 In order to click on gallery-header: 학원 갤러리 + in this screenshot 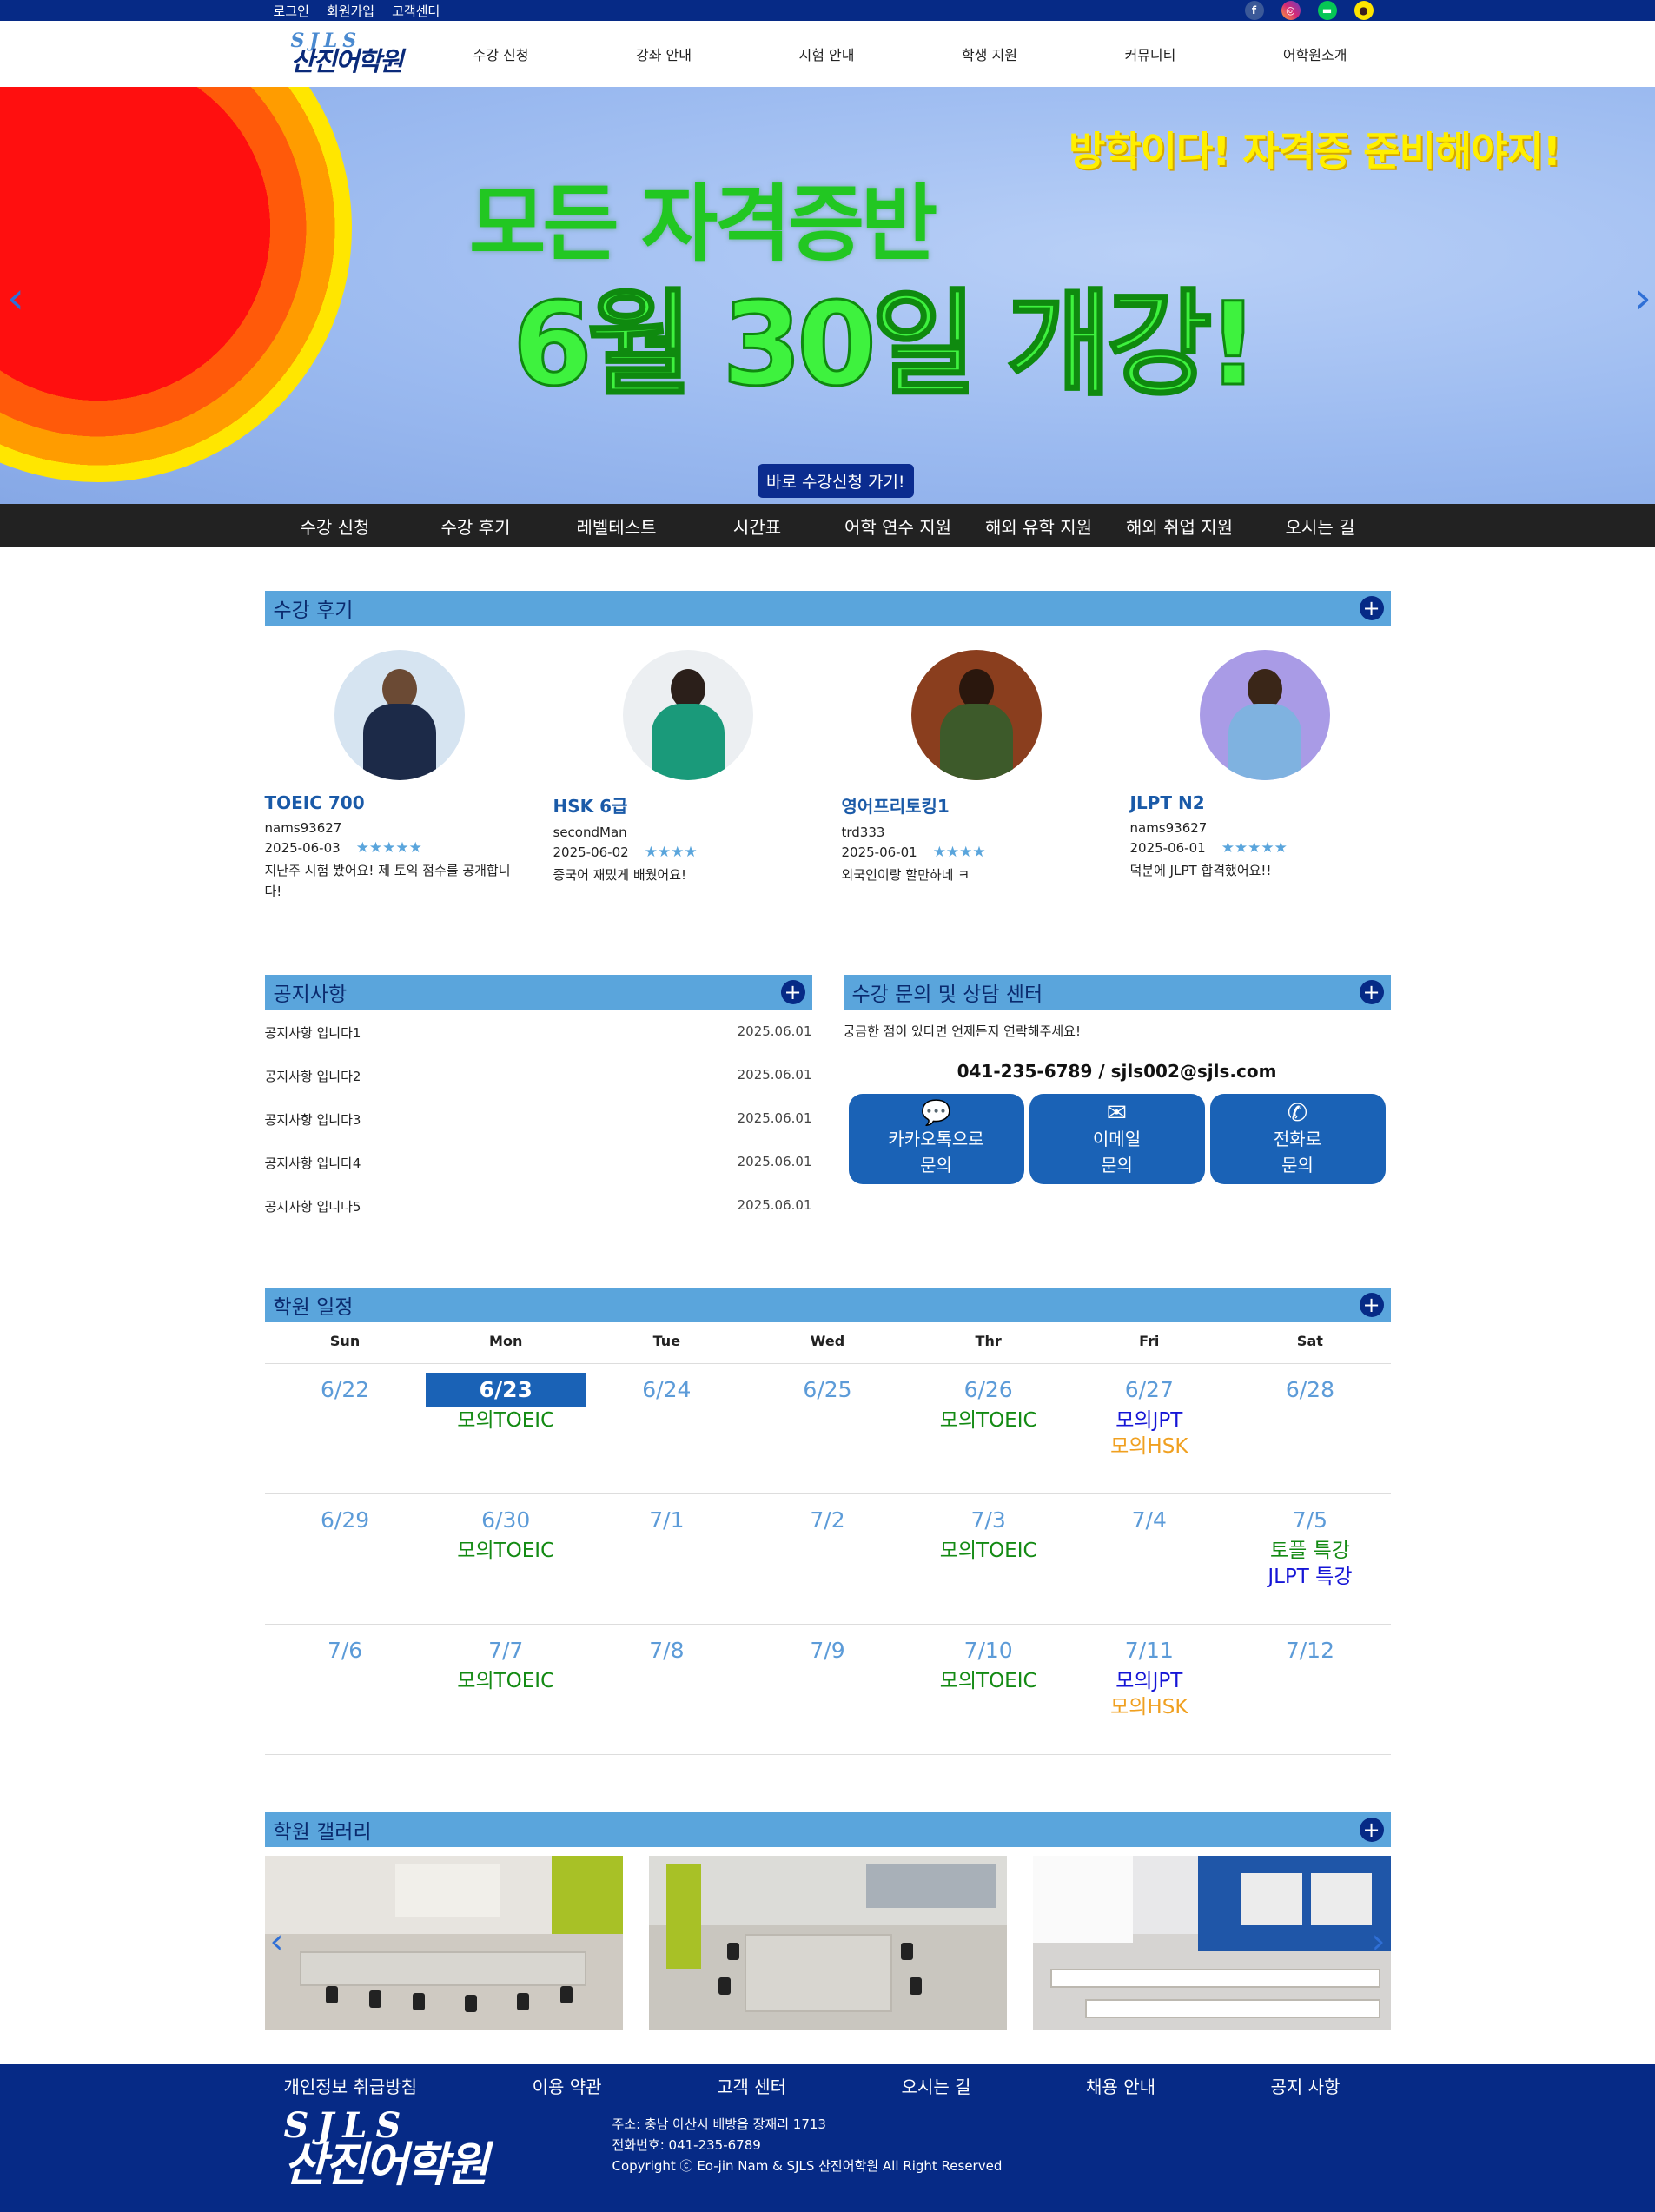, I will do `click(828, 1829)`.